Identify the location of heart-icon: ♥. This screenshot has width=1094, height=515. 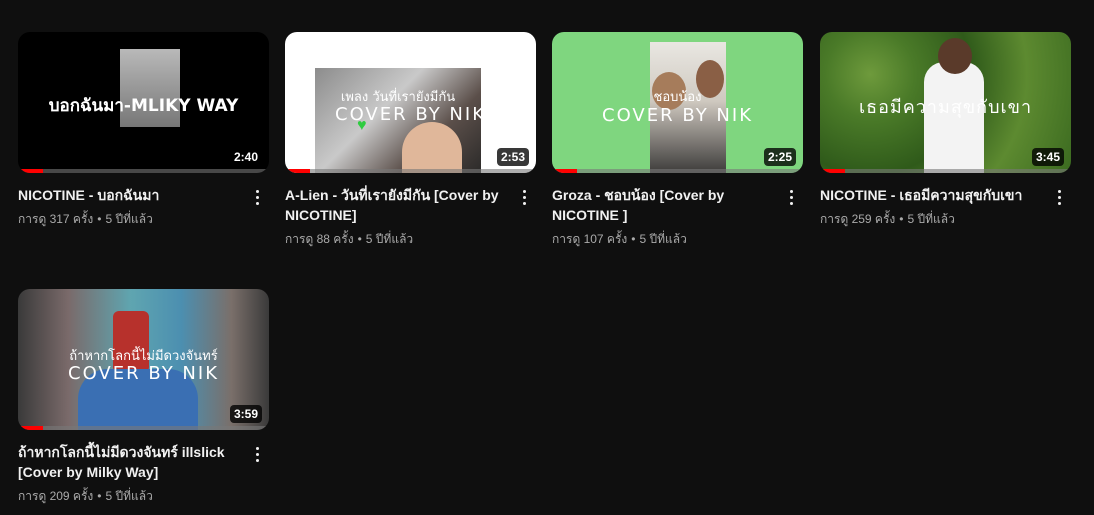
(362, 125).